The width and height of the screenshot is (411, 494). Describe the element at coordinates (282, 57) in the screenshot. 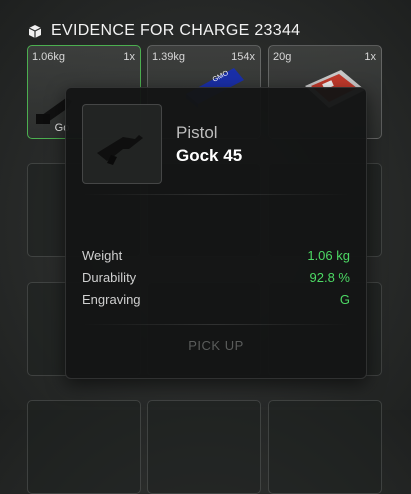

I see `slot-weight: 20g` at that location.